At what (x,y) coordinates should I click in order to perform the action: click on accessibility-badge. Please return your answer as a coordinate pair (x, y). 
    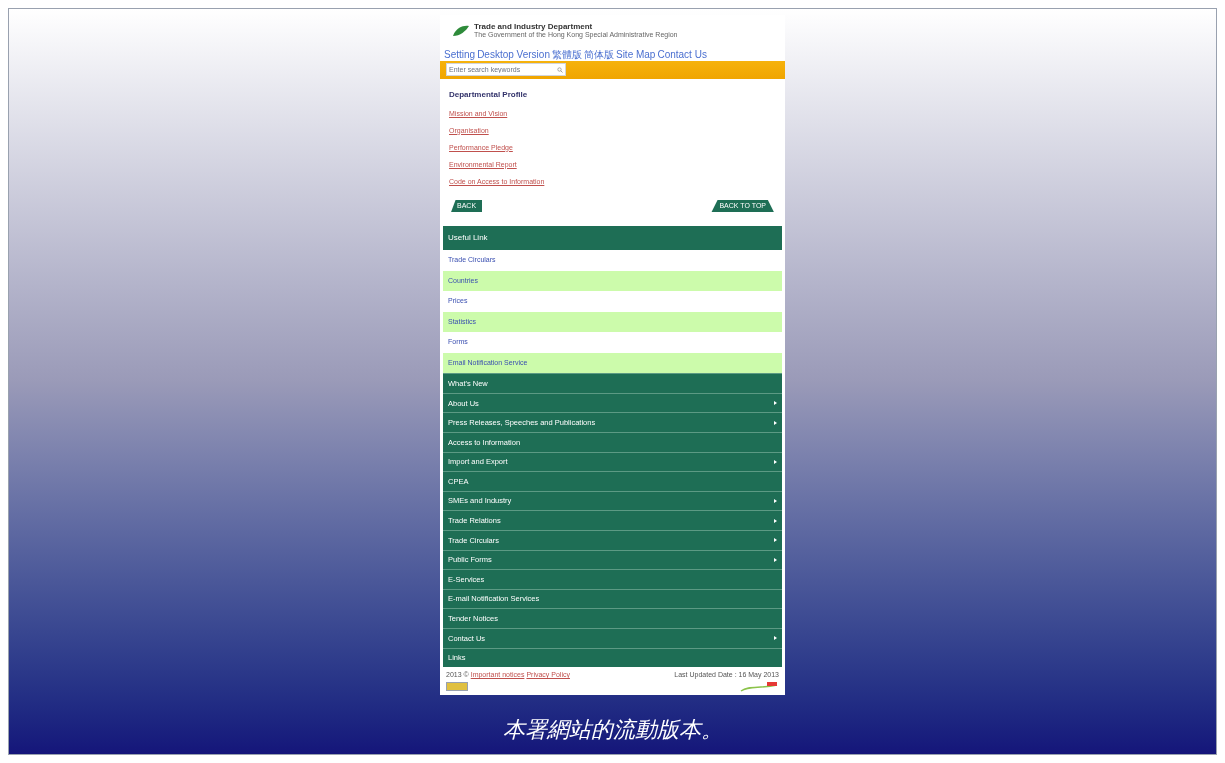
    Looking at the image, I should click on (457, 687).